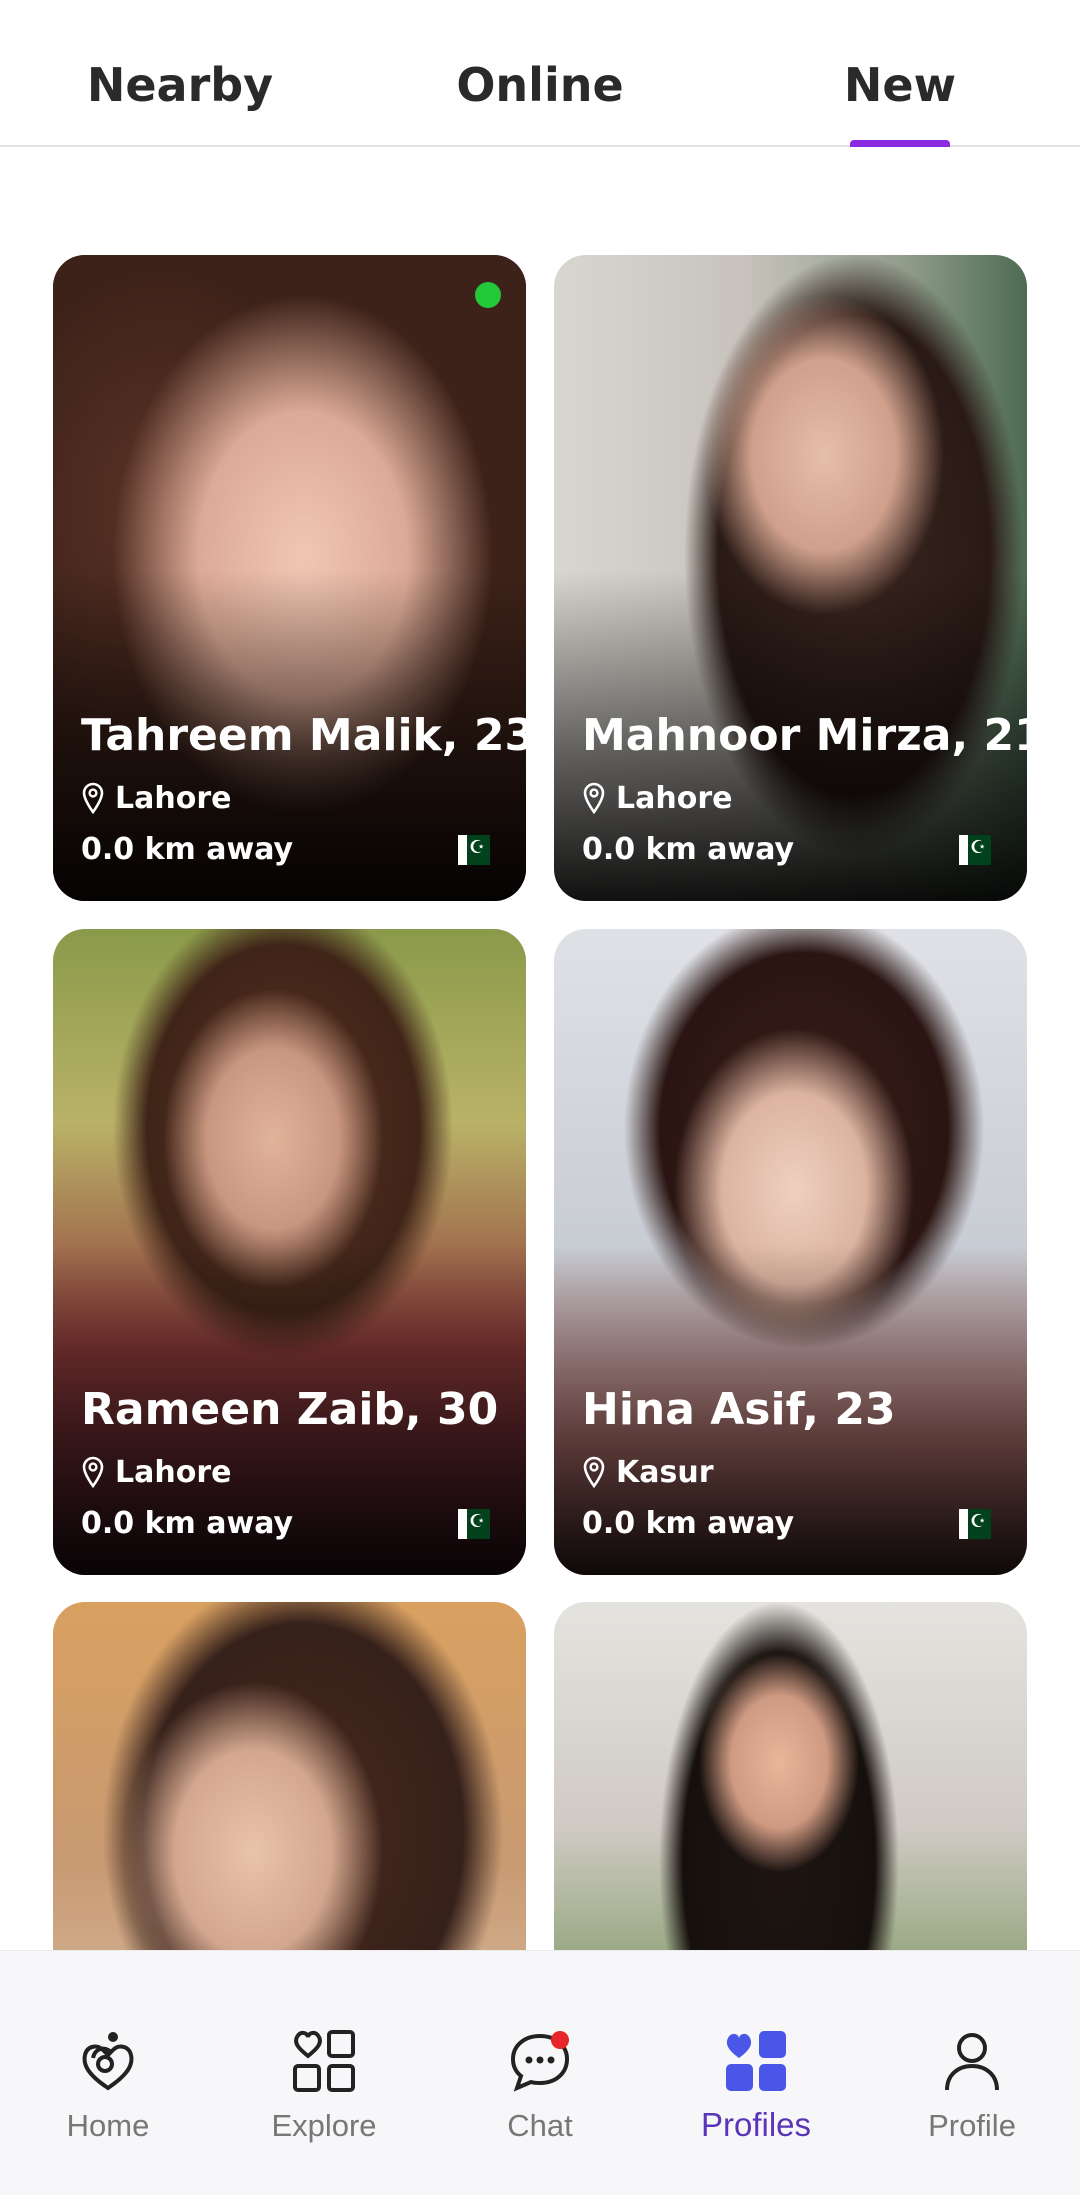 Image resolution: width=1080 pixels, height=2195 pixels. What do you see at coordinates (560, 2040) in the screenshot?
I see `chat-notification-badge` at bounding box center [560, 2040].